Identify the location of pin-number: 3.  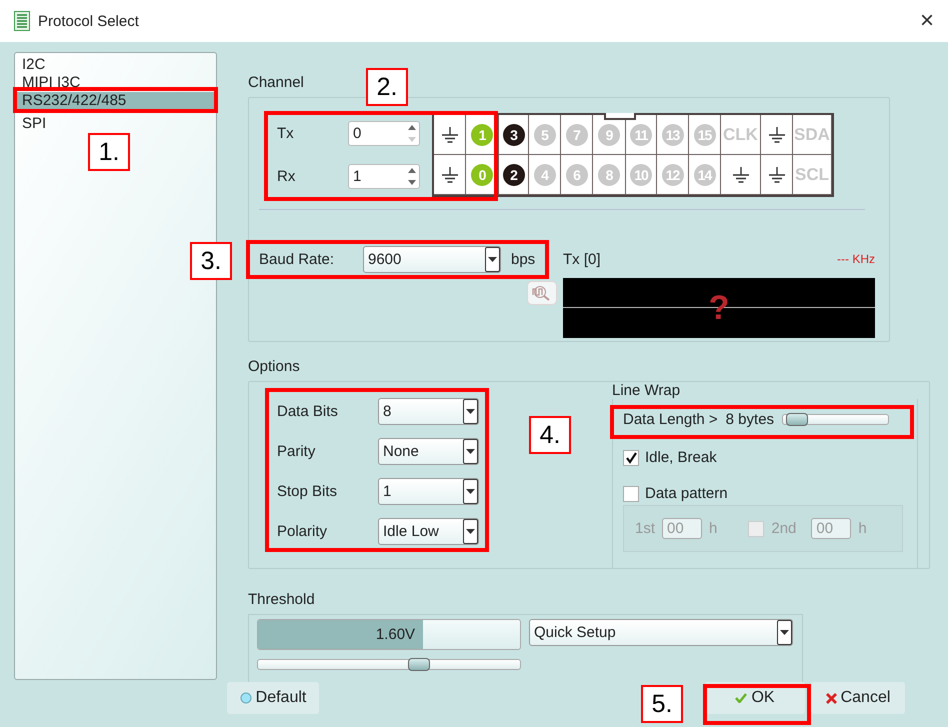
(513, 135).